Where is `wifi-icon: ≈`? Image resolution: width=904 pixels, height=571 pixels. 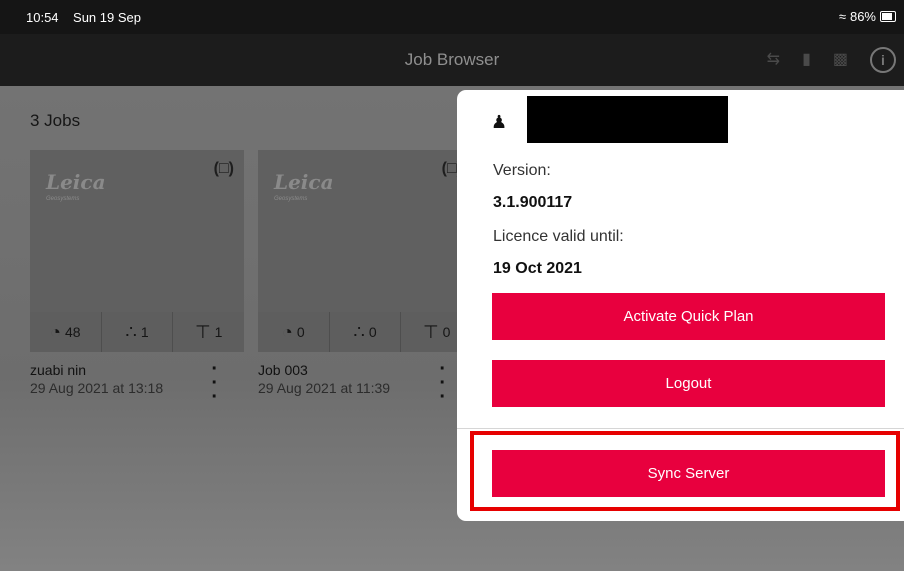 wifi-icon: ≈ is located at coordinates (842, 16).